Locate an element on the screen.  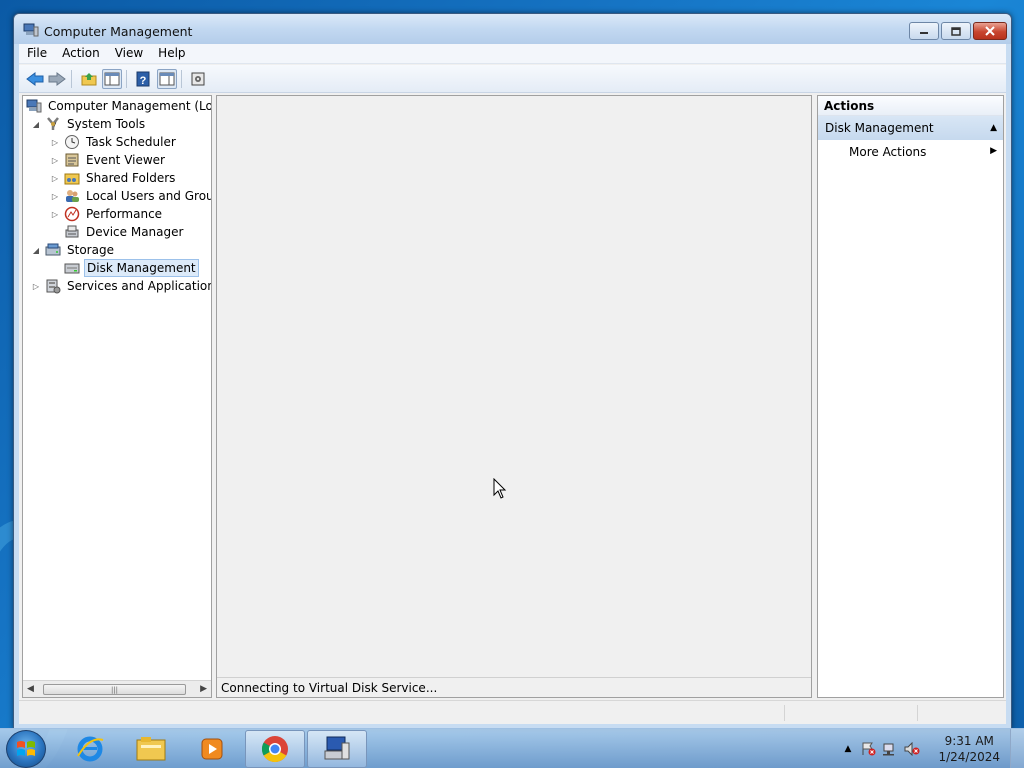
tree-item-performance: ▷ Performance is located at coordinates (107, 214).